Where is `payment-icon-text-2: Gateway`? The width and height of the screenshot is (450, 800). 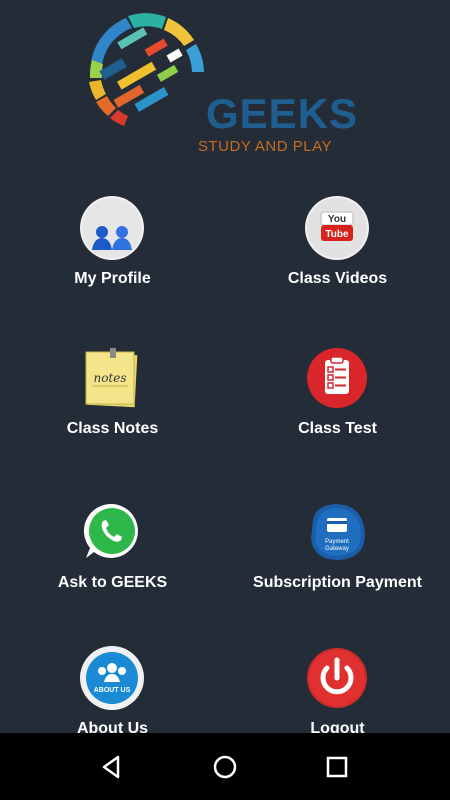
payment-icon-text-2: Gateway is located at coordinates (337, 549).